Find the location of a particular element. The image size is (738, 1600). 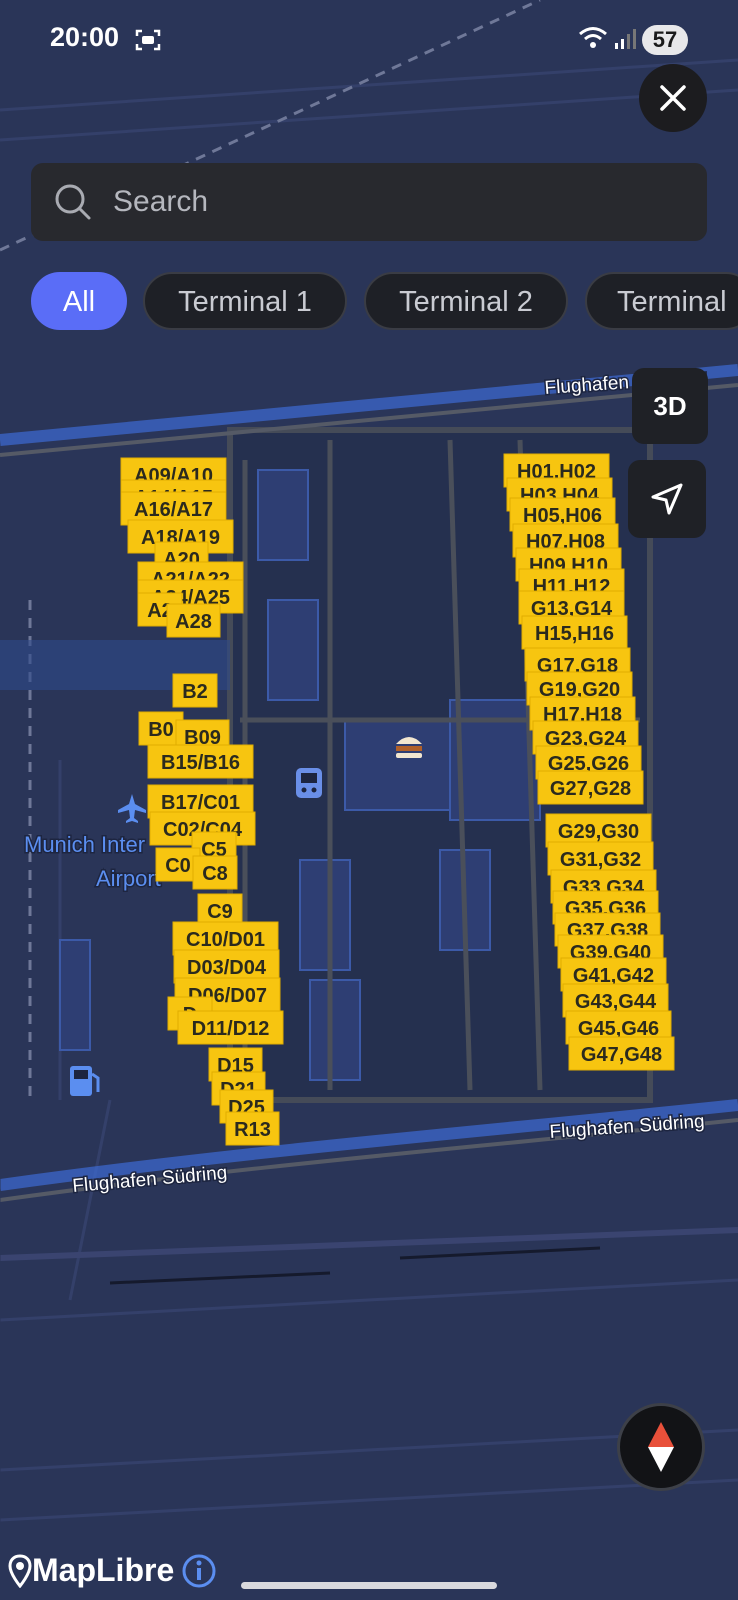

filter-chip-terminal-1: Terminal 1 is located at coordinates (245, 301).